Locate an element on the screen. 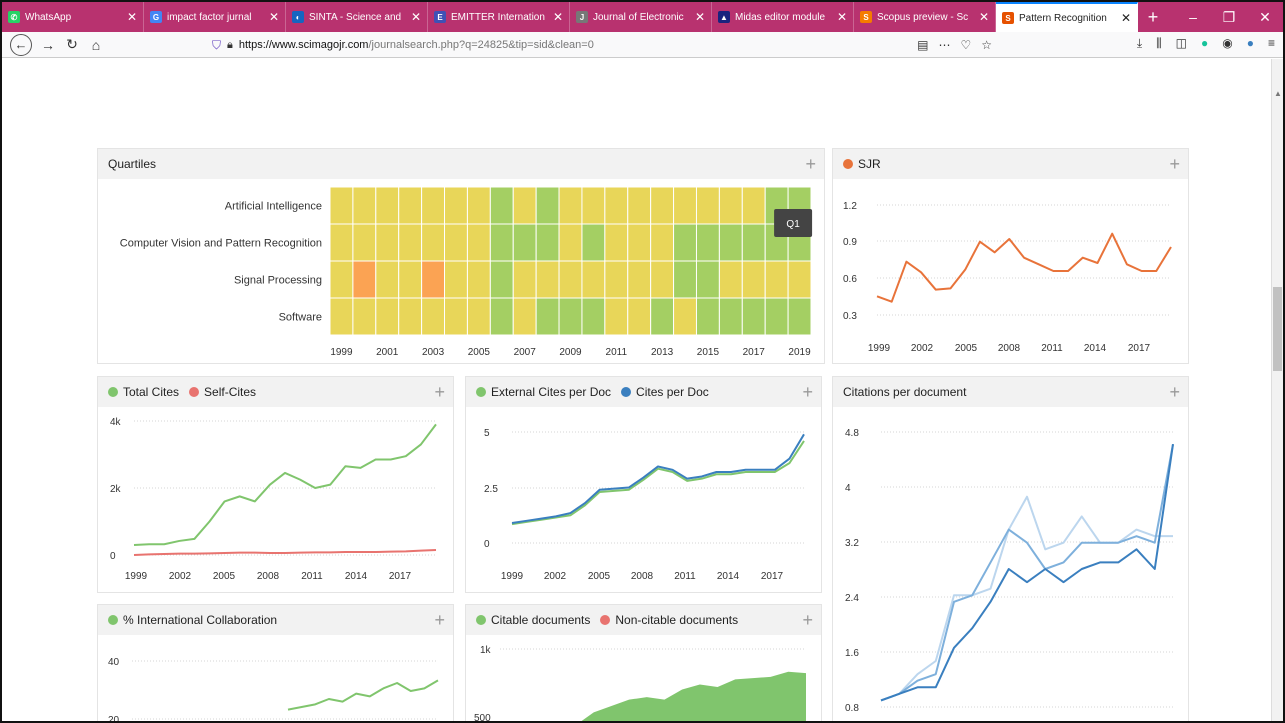  y-tick-label: 0 is located at coordinates (487, 544).